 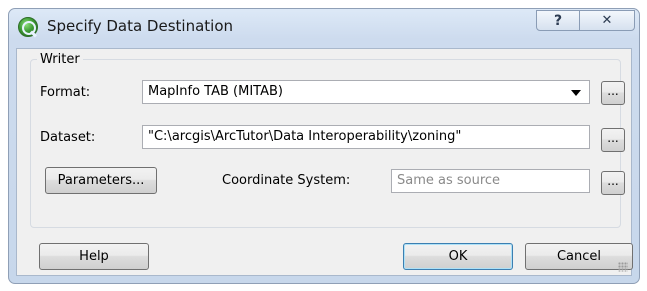 What do you see at coordinates (576, 93) in the screenshot?
I see `chevron-down-icon` at bounding box center [576, 93].